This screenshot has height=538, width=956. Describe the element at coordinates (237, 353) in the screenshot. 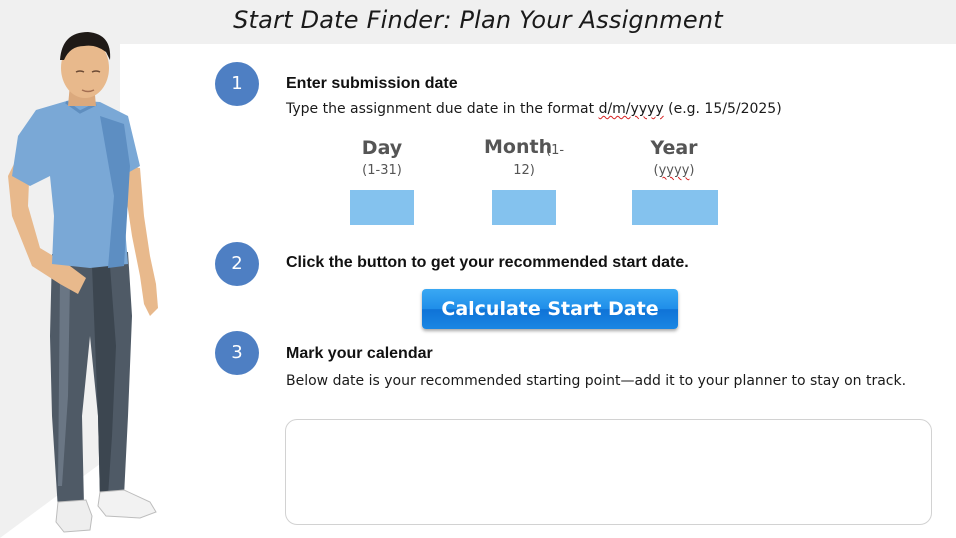

I see `step-3-badge: 3` at that location.